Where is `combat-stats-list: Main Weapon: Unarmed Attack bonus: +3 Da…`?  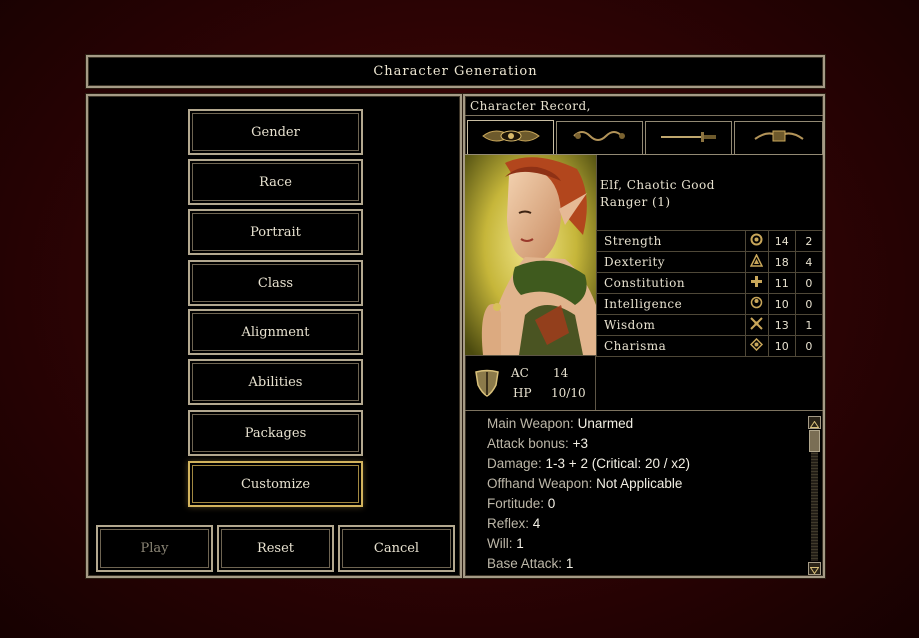 combat-stats-list: Main Weapon: Unarmed Attack bonus: +3 Da… is located at coordinates (588, 494).